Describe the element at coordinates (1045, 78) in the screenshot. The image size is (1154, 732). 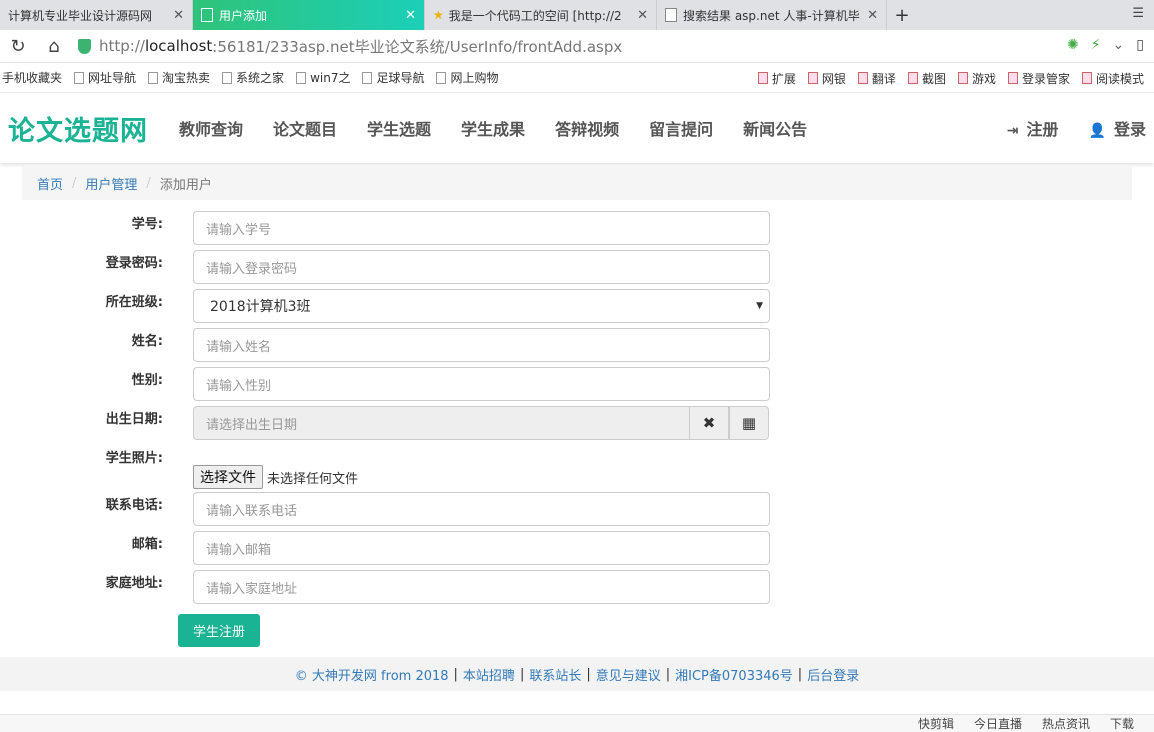
I see `toolbar-label: 登录管家` at that location.